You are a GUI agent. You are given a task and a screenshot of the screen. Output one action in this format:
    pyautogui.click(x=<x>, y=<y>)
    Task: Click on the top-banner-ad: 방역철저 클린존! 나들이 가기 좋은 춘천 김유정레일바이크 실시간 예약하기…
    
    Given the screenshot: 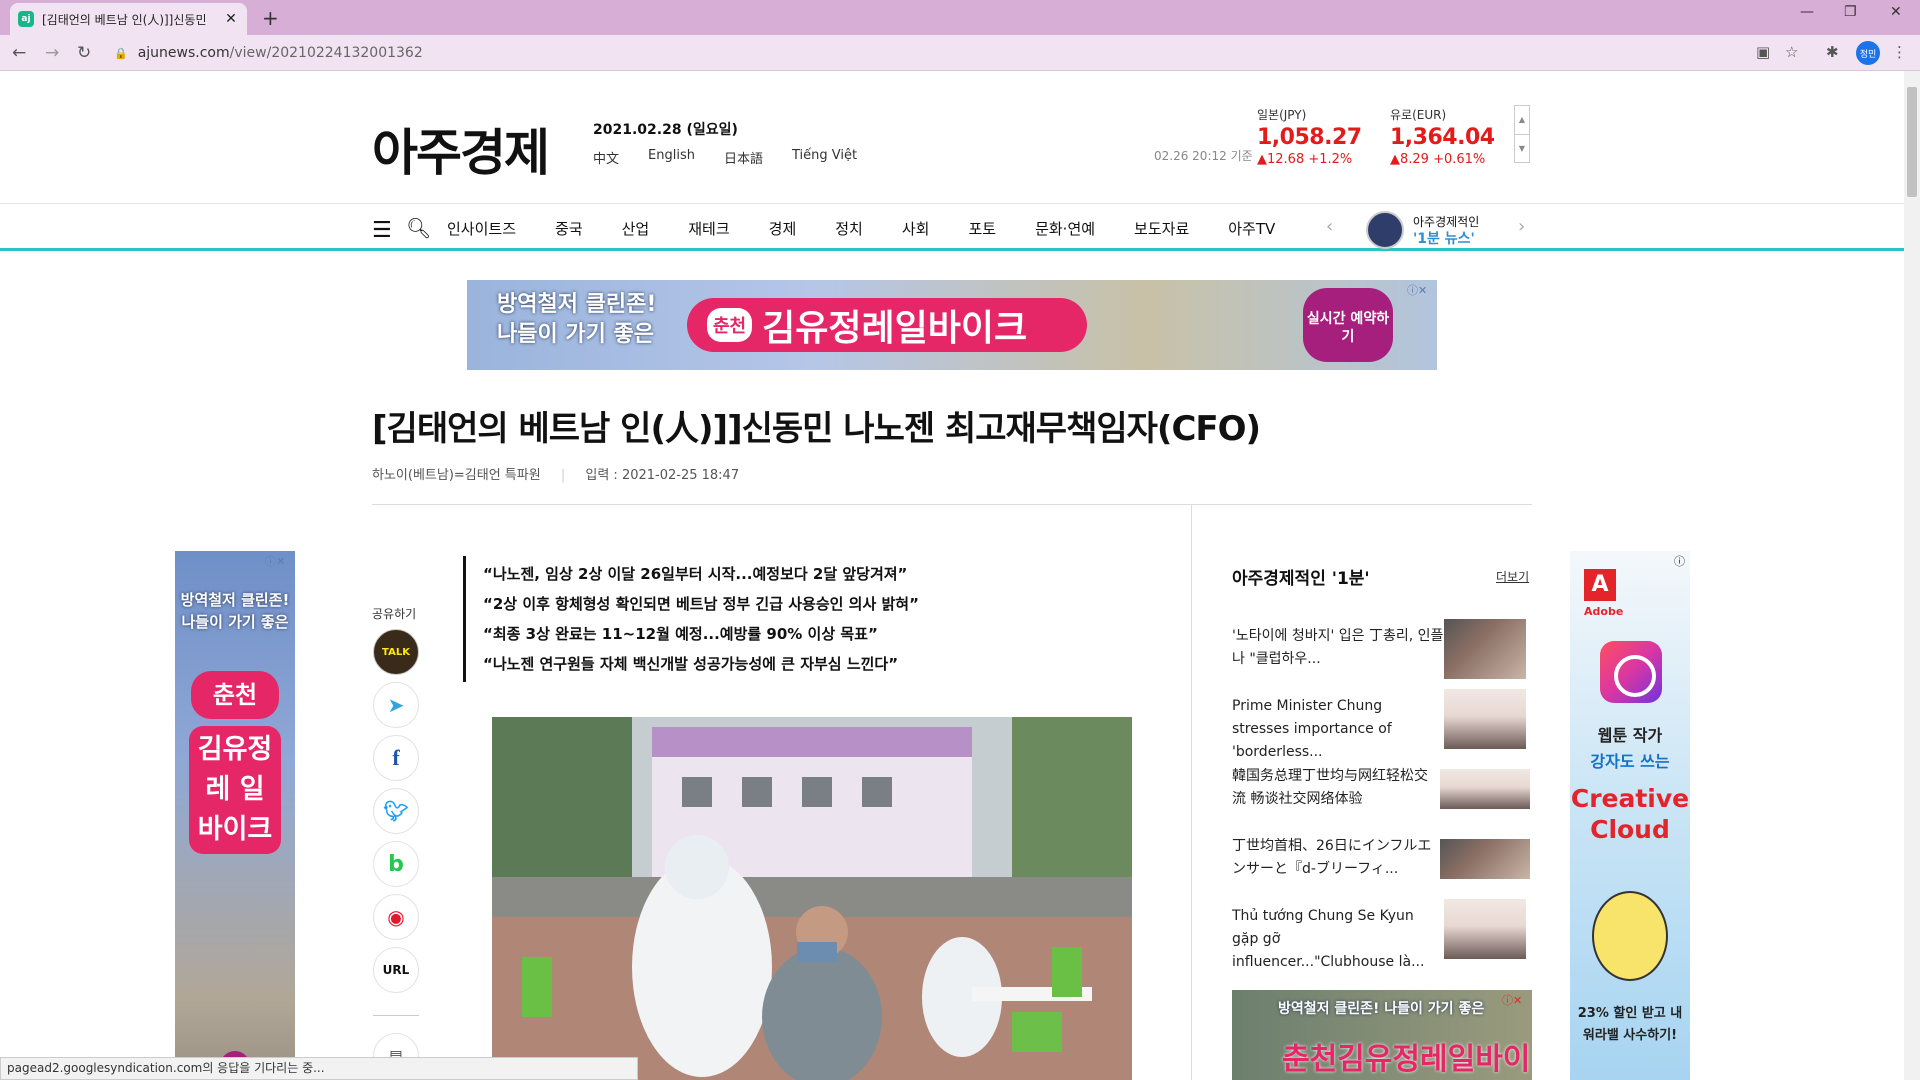 What is the action you would take?
    pyautogui.click(x=952, y=325)
    